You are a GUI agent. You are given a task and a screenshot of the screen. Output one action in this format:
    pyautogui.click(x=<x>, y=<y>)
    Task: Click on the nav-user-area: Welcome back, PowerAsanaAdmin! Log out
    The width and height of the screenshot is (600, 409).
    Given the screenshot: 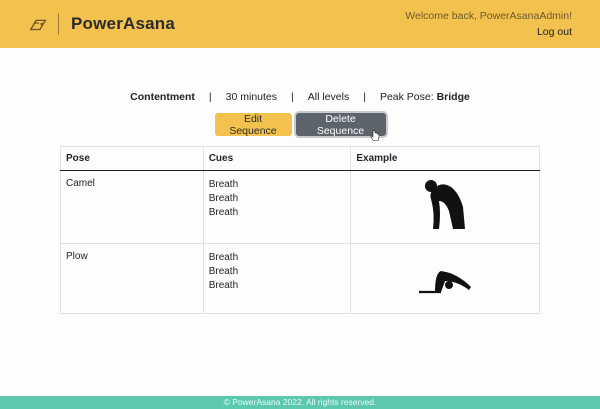 What is the action you would take?
    pyautogui.click(x=488, y=24)
    